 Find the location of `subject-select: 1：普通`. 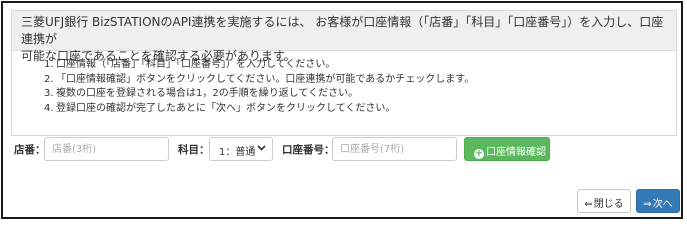

subject-select: 1：普通 is located at coordinates (241, 149).